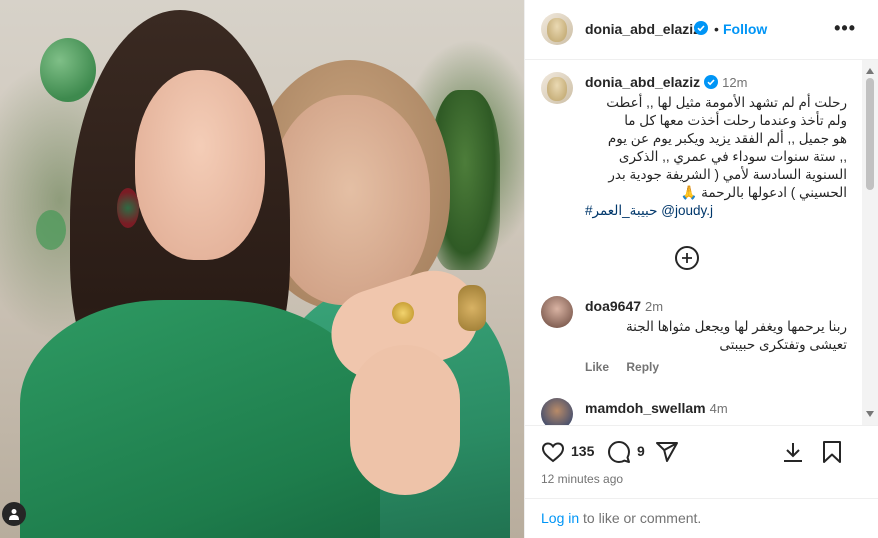 The image size is (878, 538). What do you see at coordinates (718, 408) in the screenshot?
I see `comment-time: 4m` at bounding box center [718, 408].